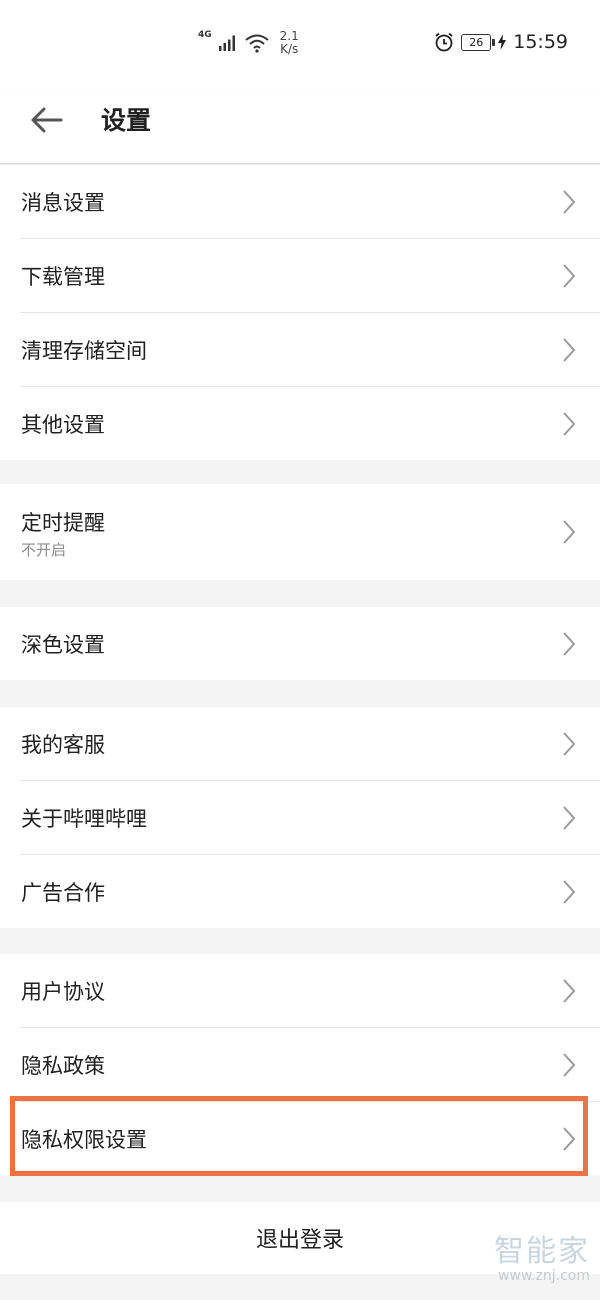  I want to click on network-type: 4G, so click(205, 35).